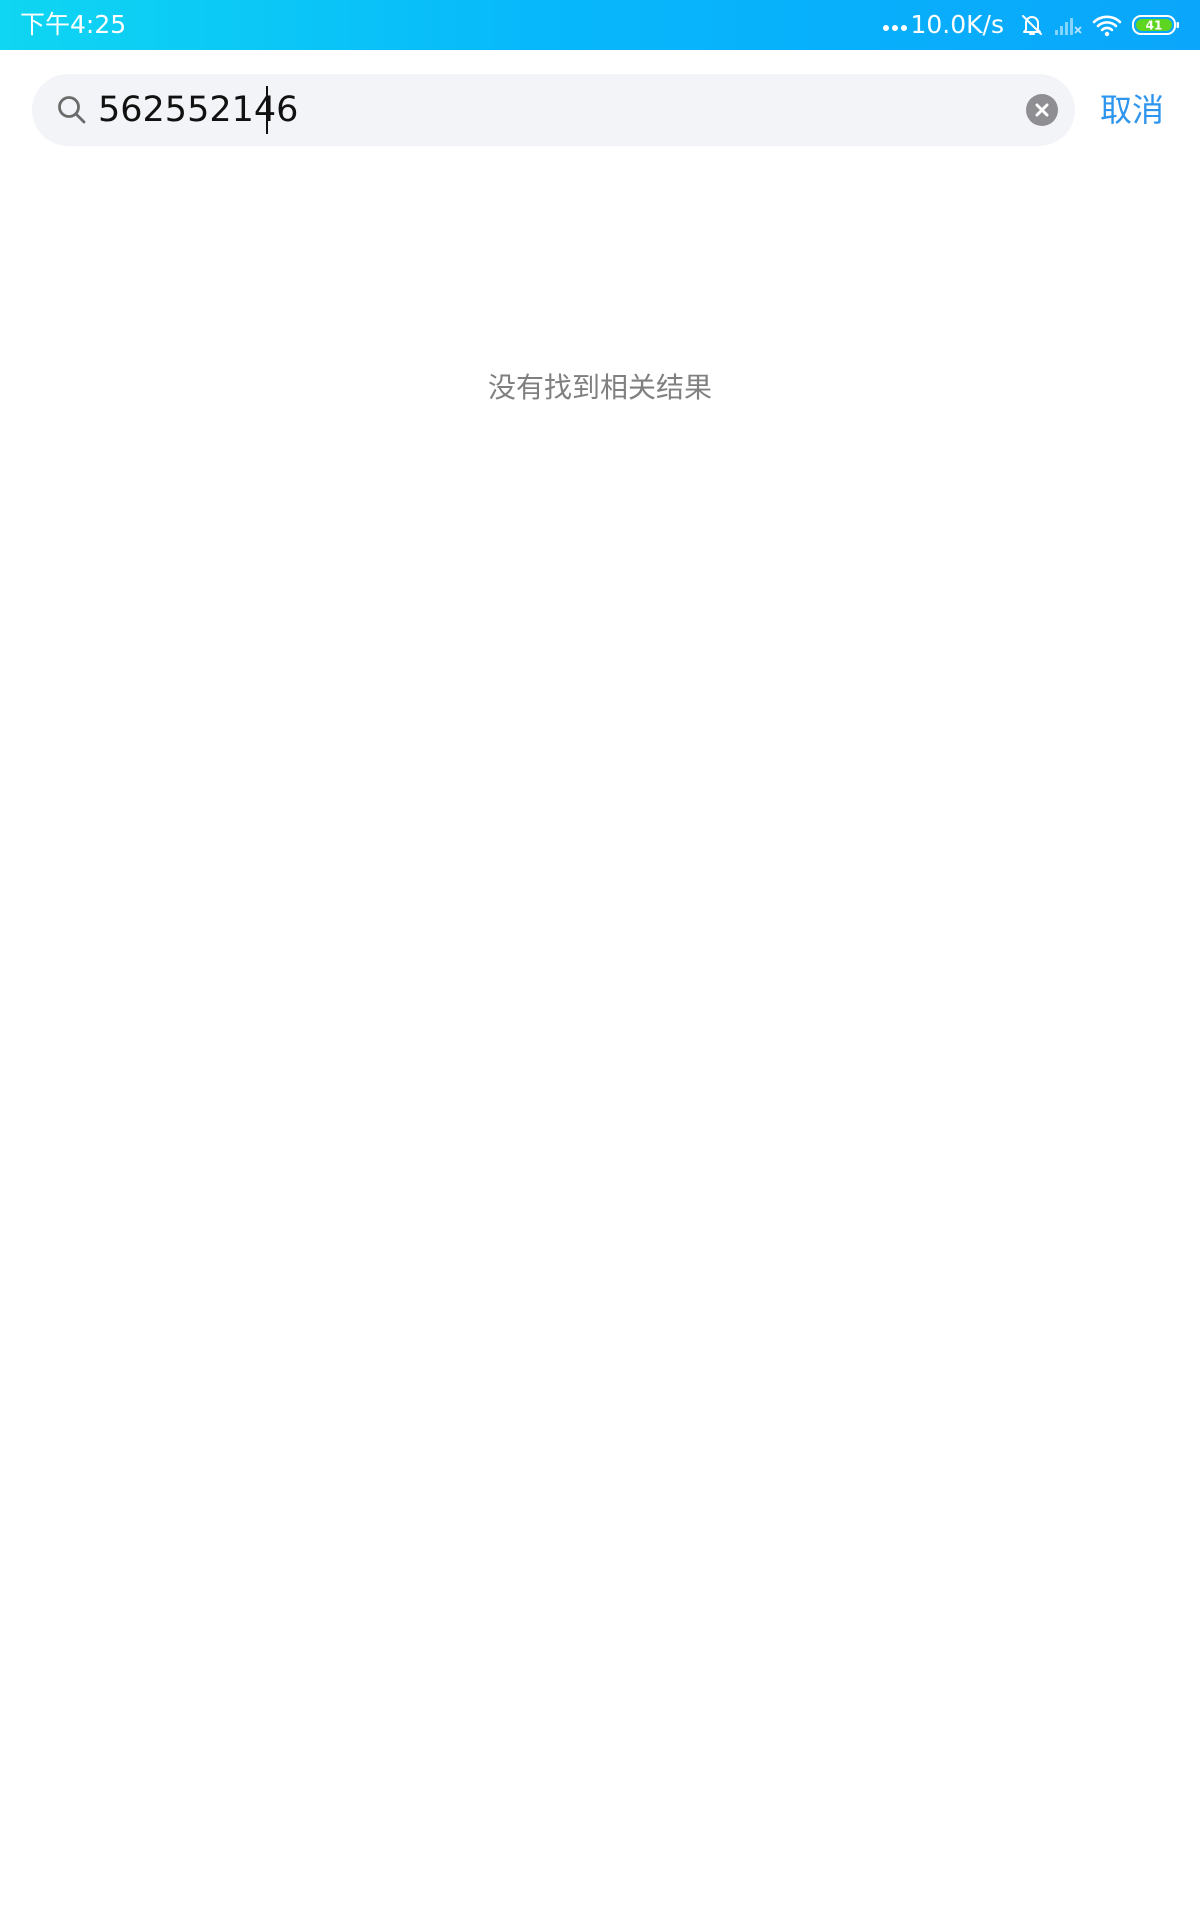 The image size is (1200, 1920). Describe the element at coordinates (599, 387) in the screenshot. I see `empty-result-message: 没有找到相关结果` at that location.